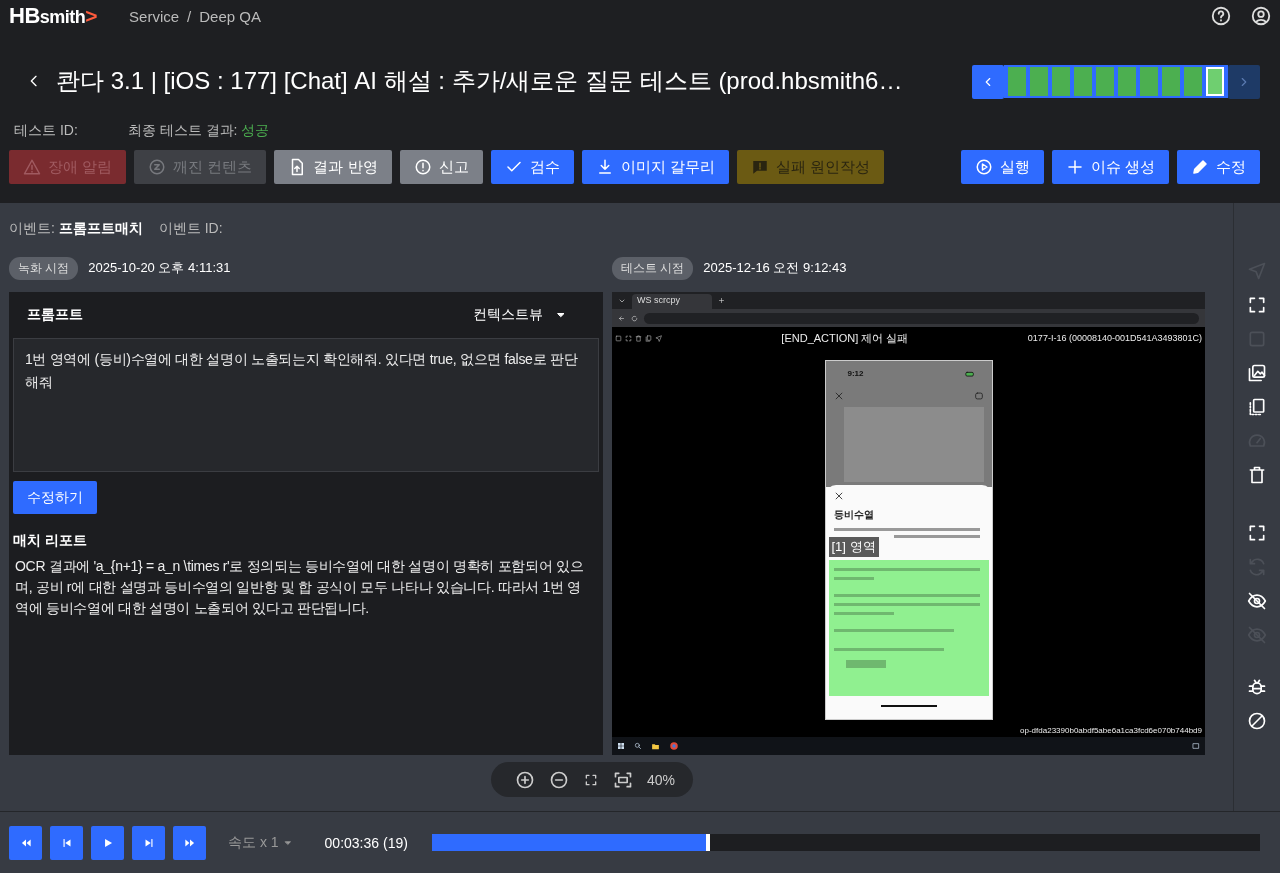  I want to click on search-icon, so click(638, 746).